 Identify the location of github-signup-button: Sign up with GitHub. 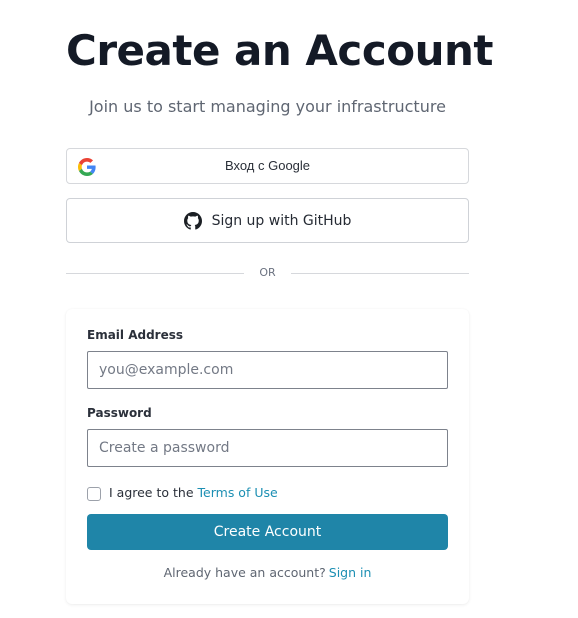
(267, 220).